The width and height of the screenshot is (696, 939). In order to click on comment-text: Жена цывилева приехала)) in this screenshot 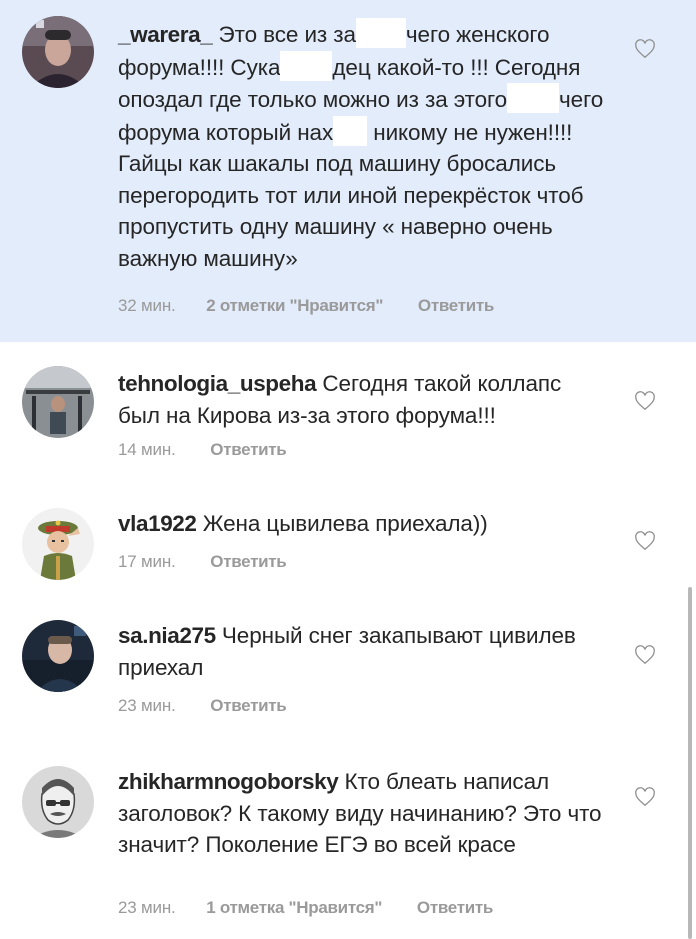, I will do `click(345, 523)`.